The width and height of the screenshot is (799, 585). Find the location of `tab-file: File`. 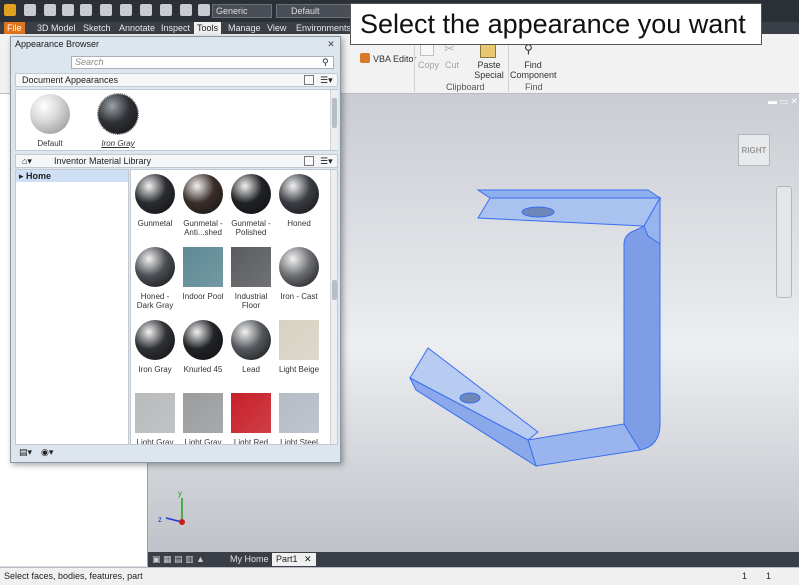

tab-file: File is located at coordinates (14, 28).